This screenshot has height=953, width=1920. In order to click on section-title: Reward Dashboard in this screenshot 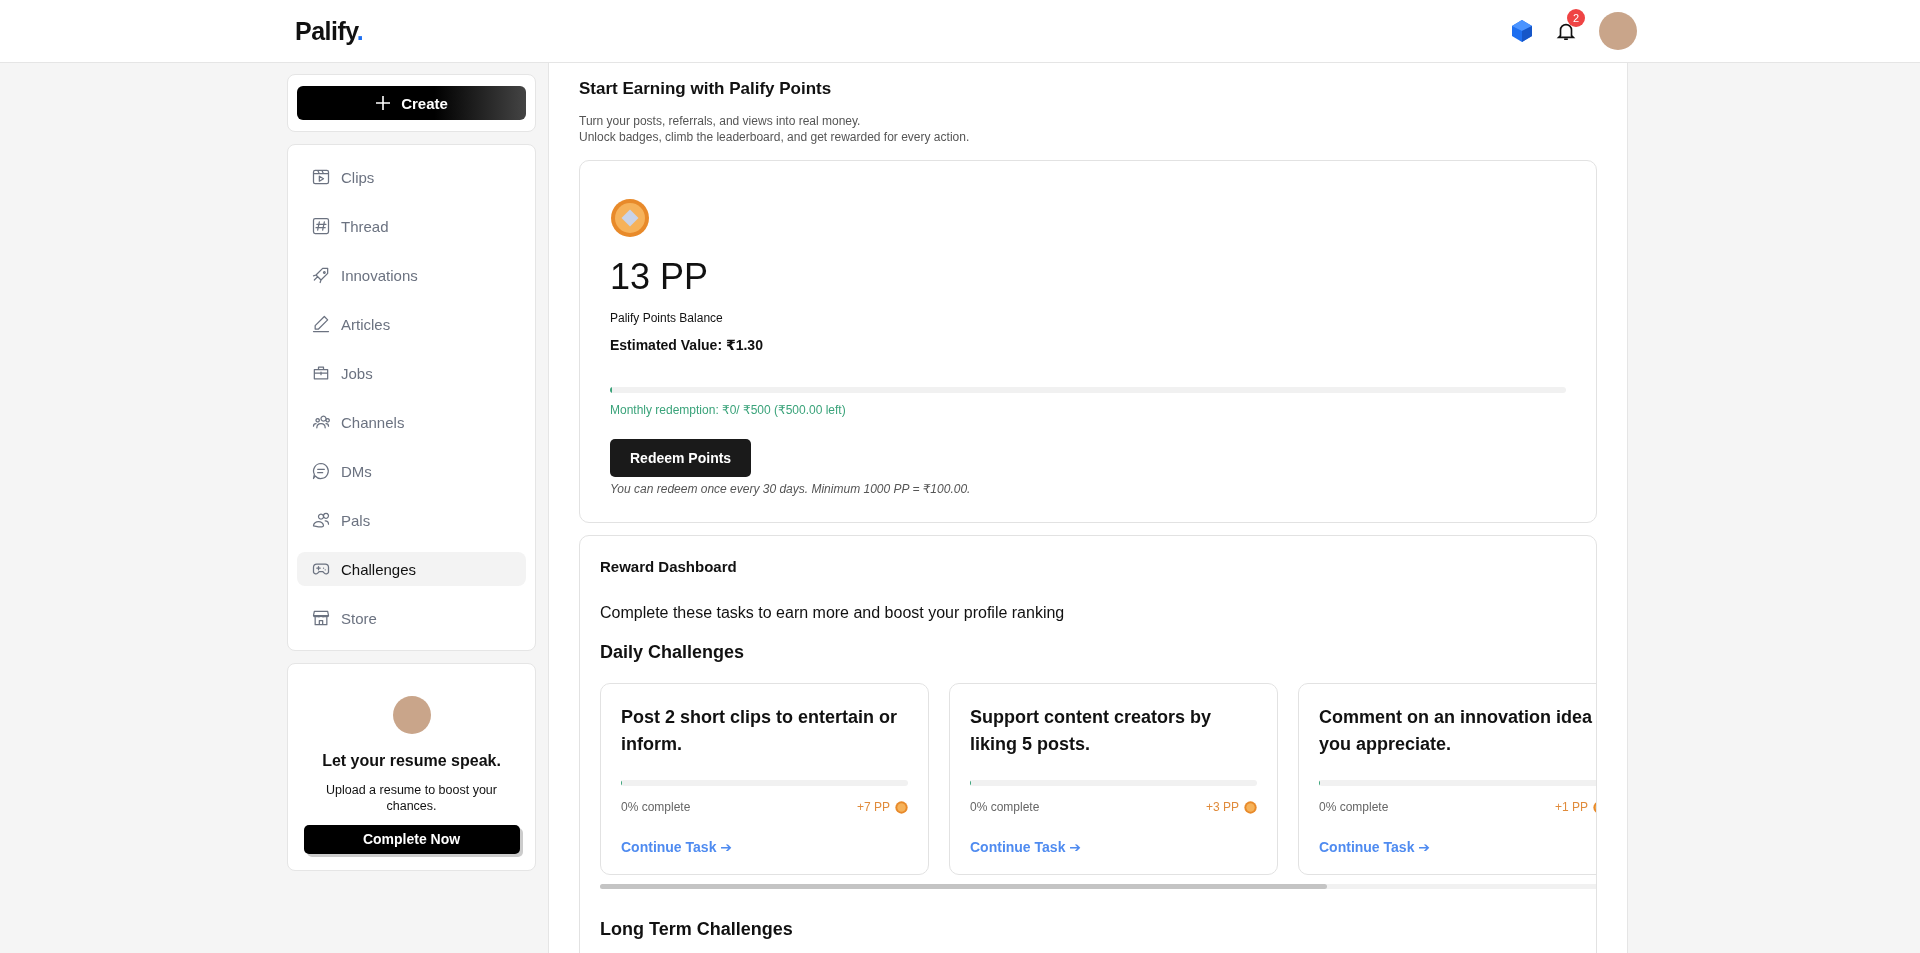, I will do `click(669, 567)`.